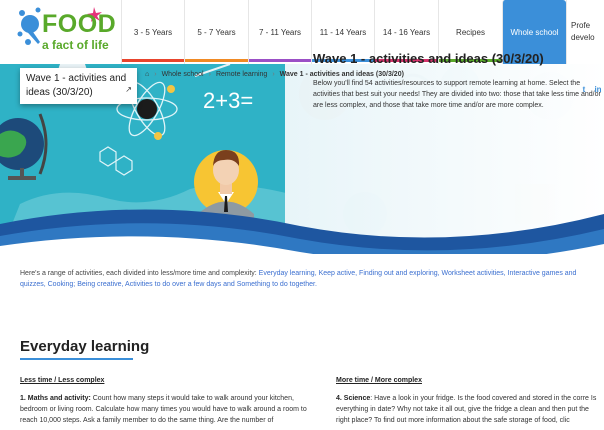 The height and width of the screenshot is (430, 604). I want to click on nav-item-label: Recipes, so click(470, 32).